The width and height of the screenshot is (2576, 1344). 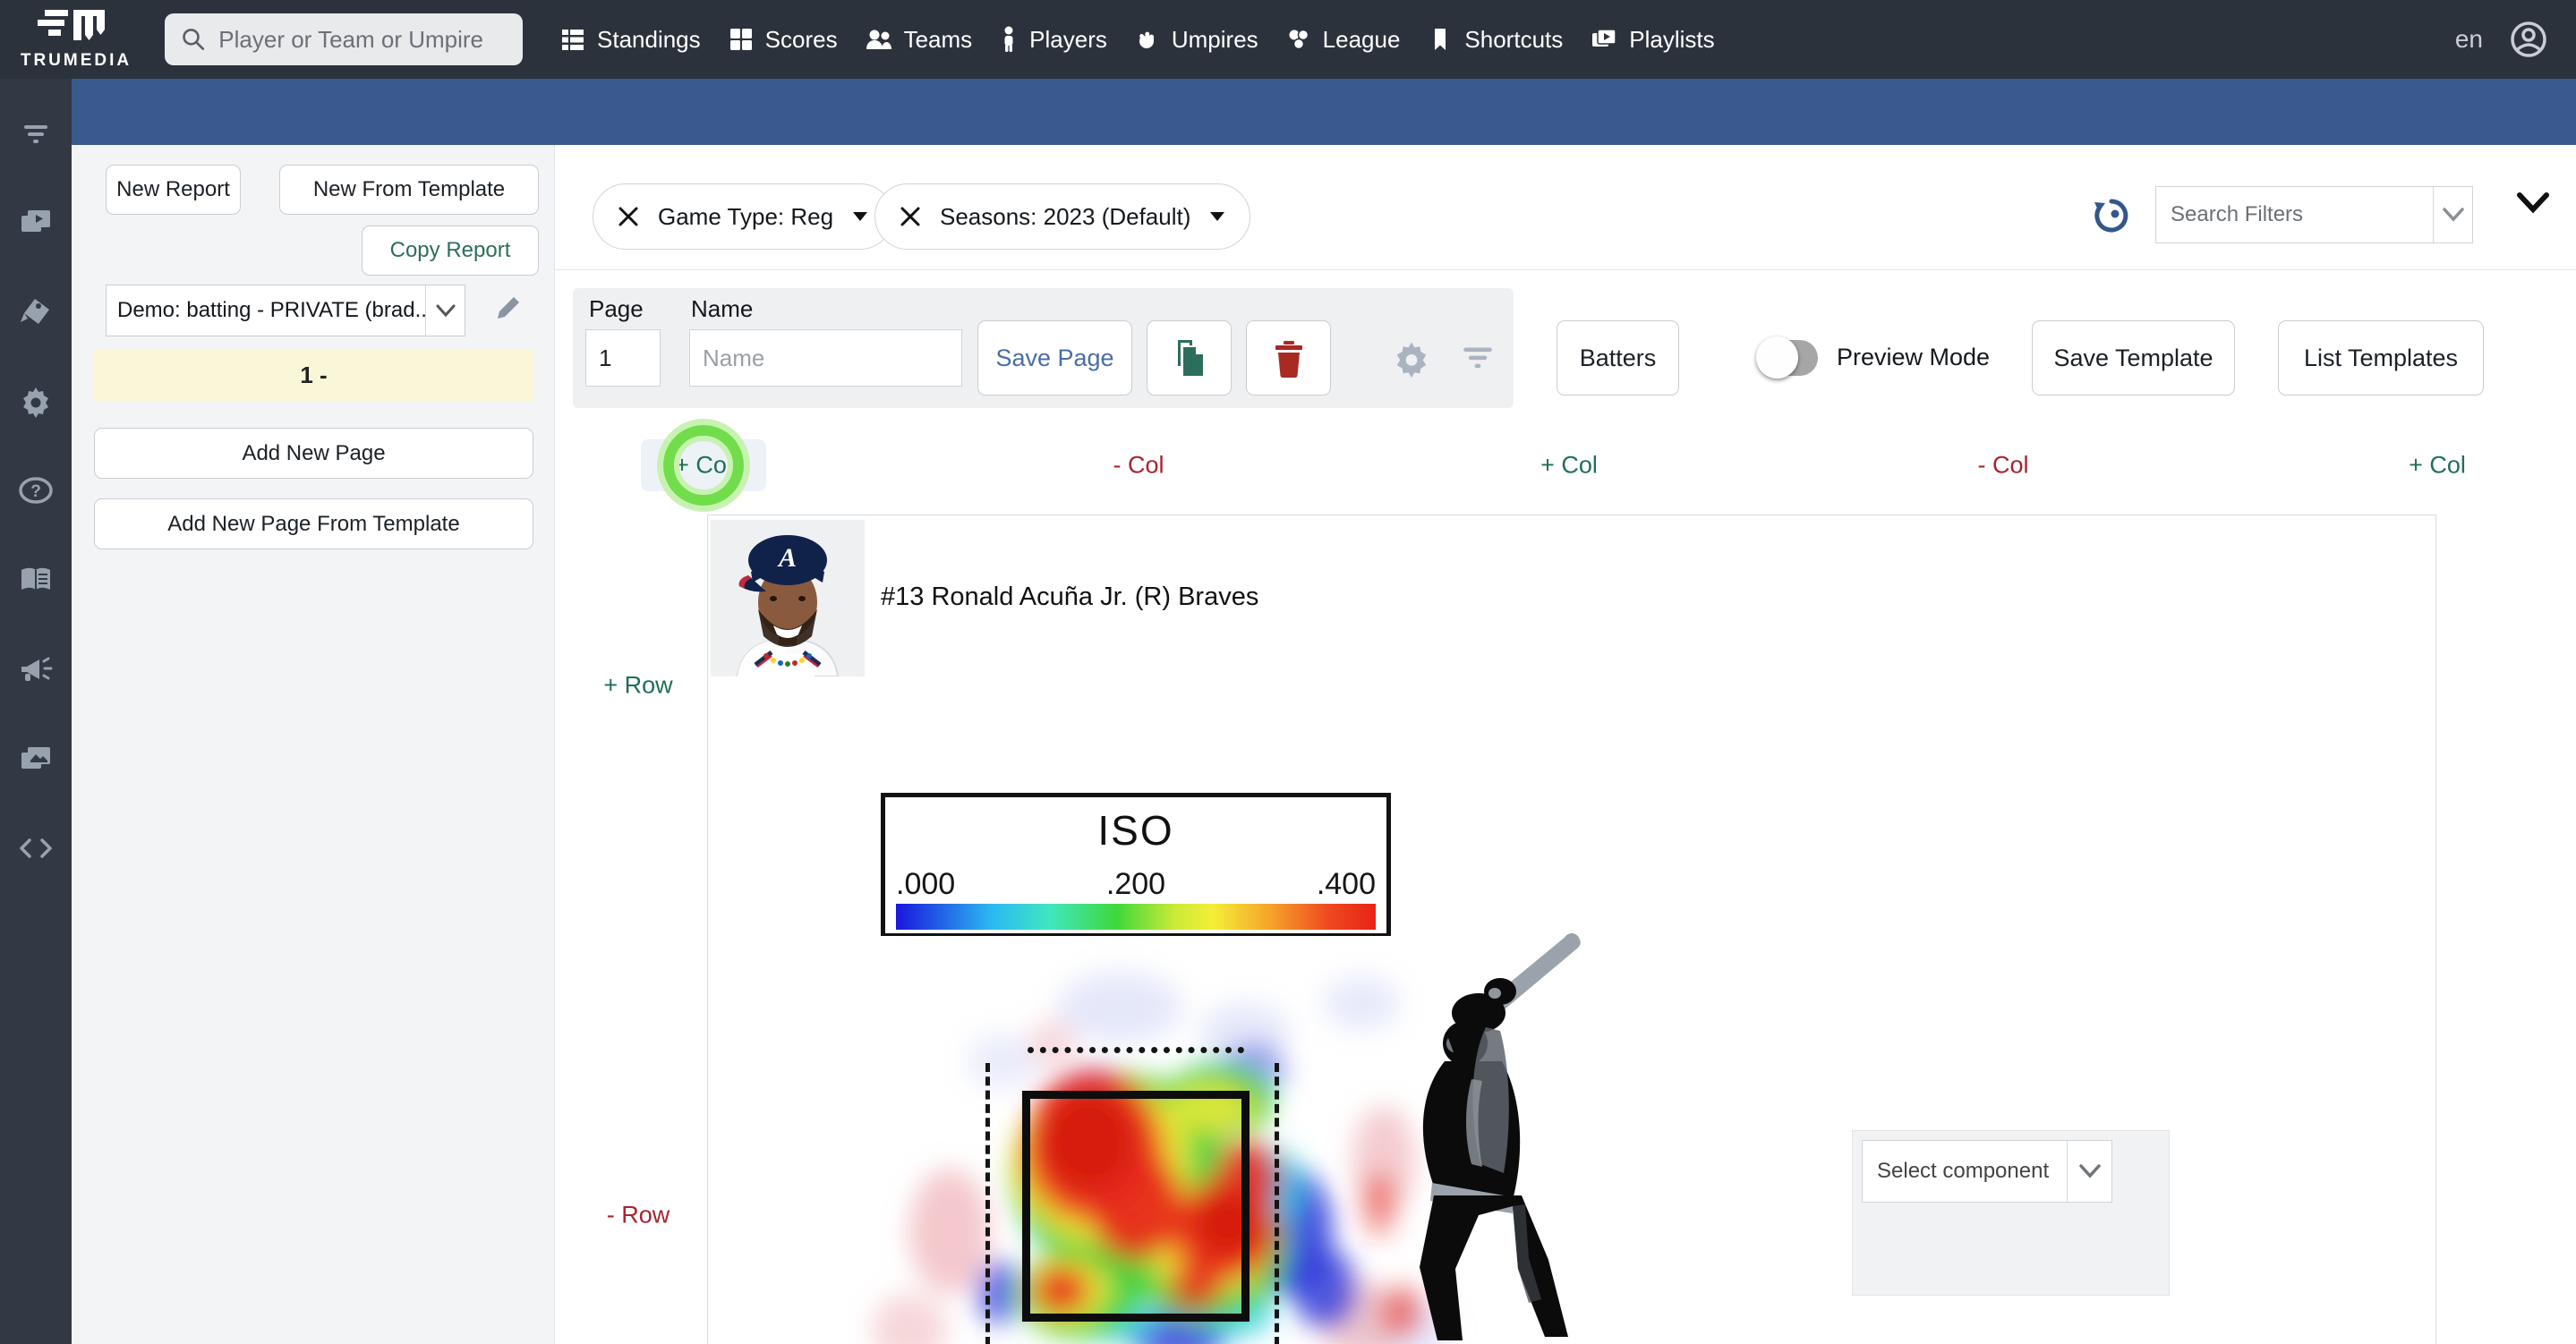 What do you see at coordinates (616, 308) in the screenshot?
I see `page-label: Page` at bounding box center [616, 308].